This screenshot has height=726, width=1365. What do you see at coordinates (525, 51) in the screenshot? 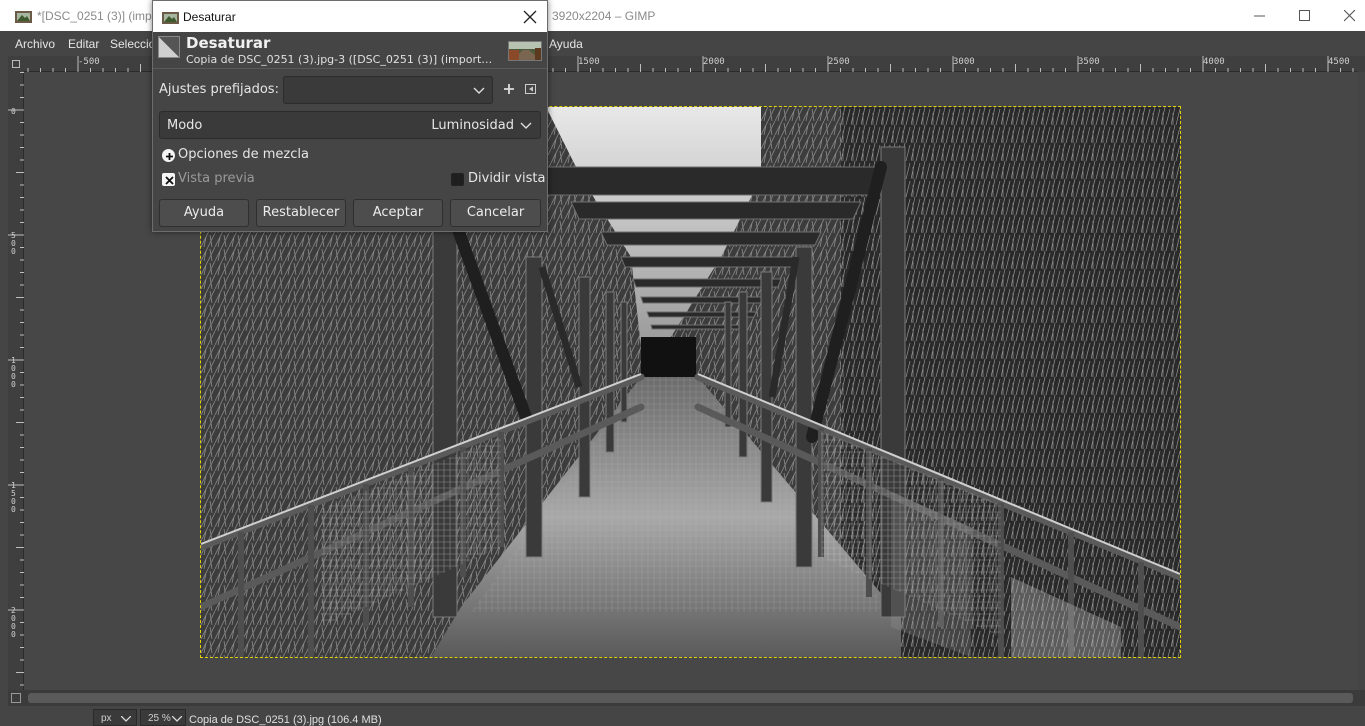
I see `image-thumbnail` at bounding box center [525, 51].